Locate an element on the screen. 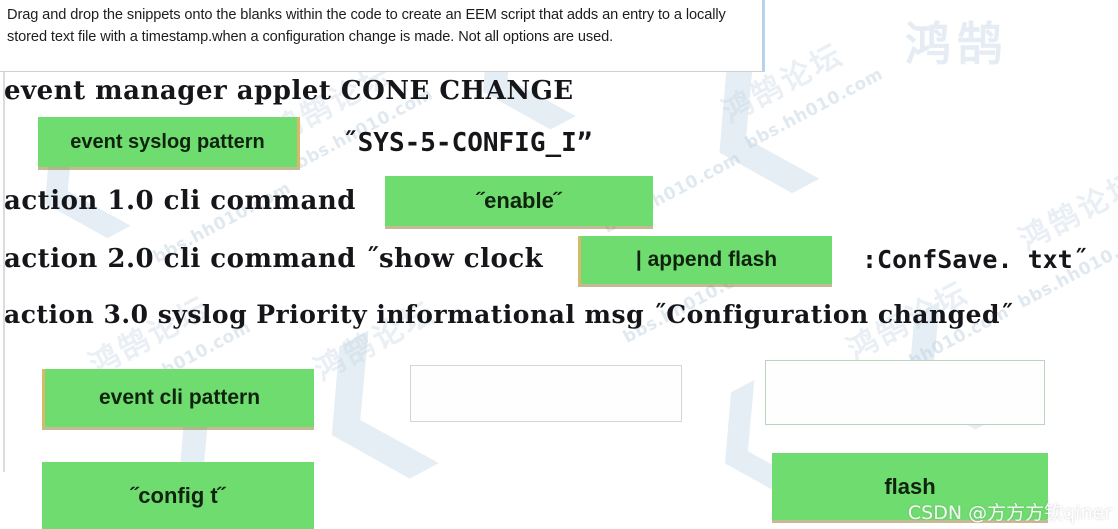  code-line-4-prefix: action 2.0 cli command ˝show clock is located at coordinates (274, 259).